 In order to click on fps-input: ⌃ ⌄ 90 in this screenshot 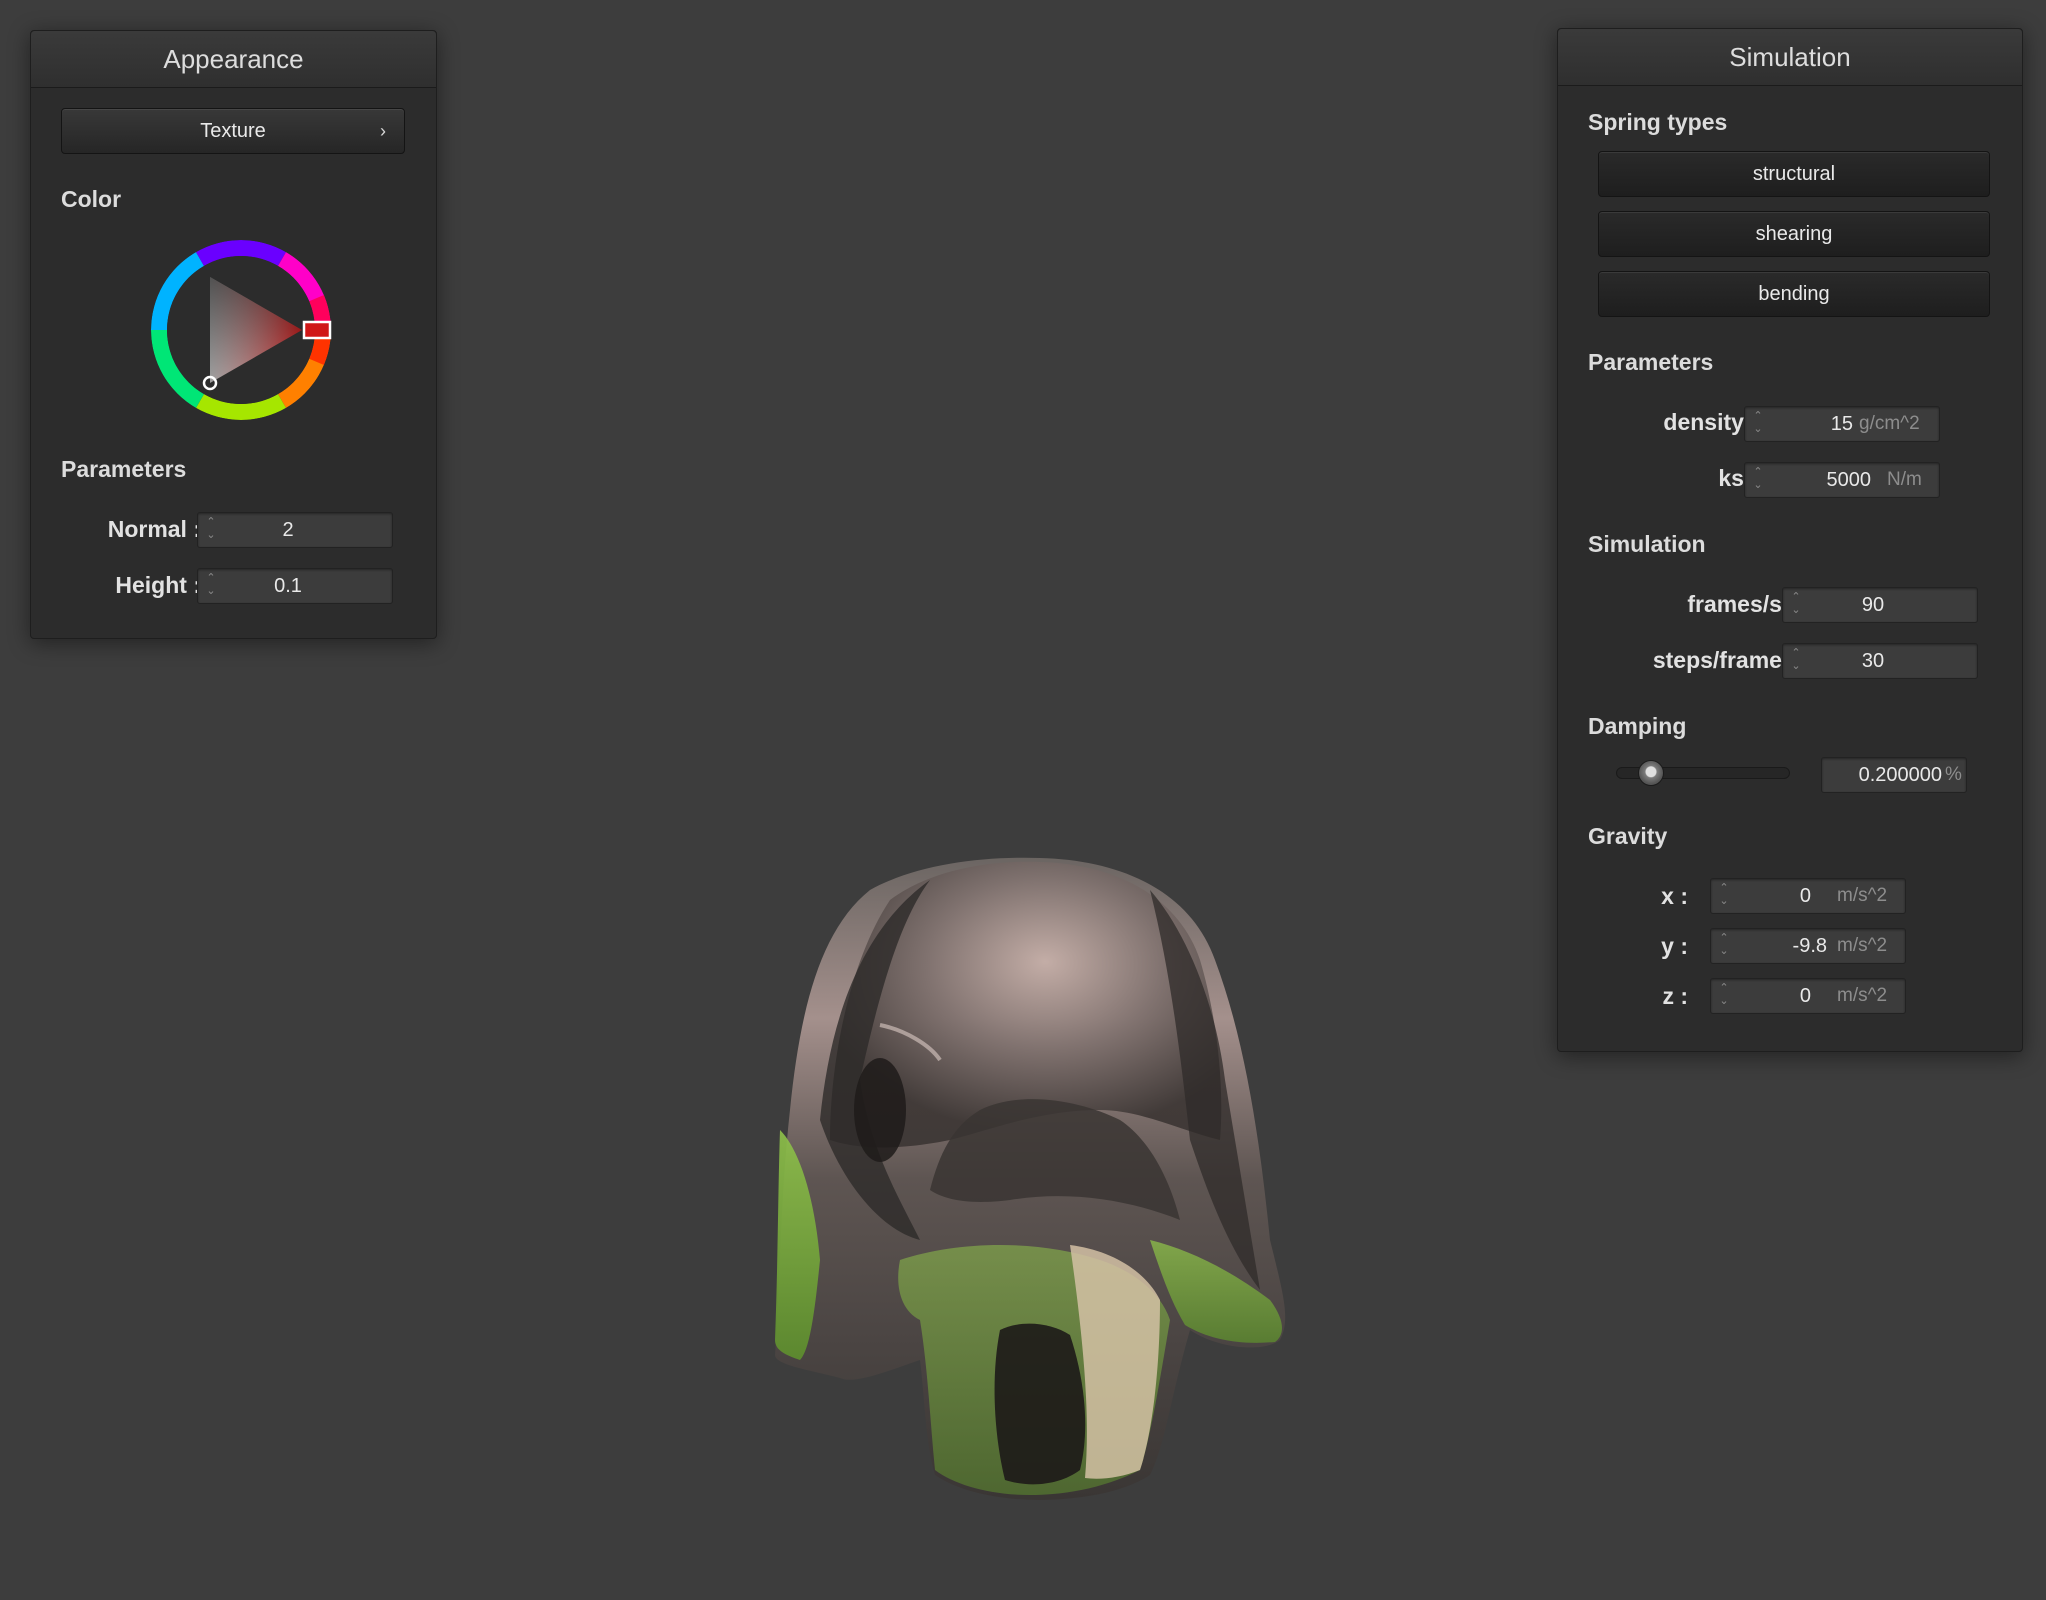, I will do `click(1880, 605)`.